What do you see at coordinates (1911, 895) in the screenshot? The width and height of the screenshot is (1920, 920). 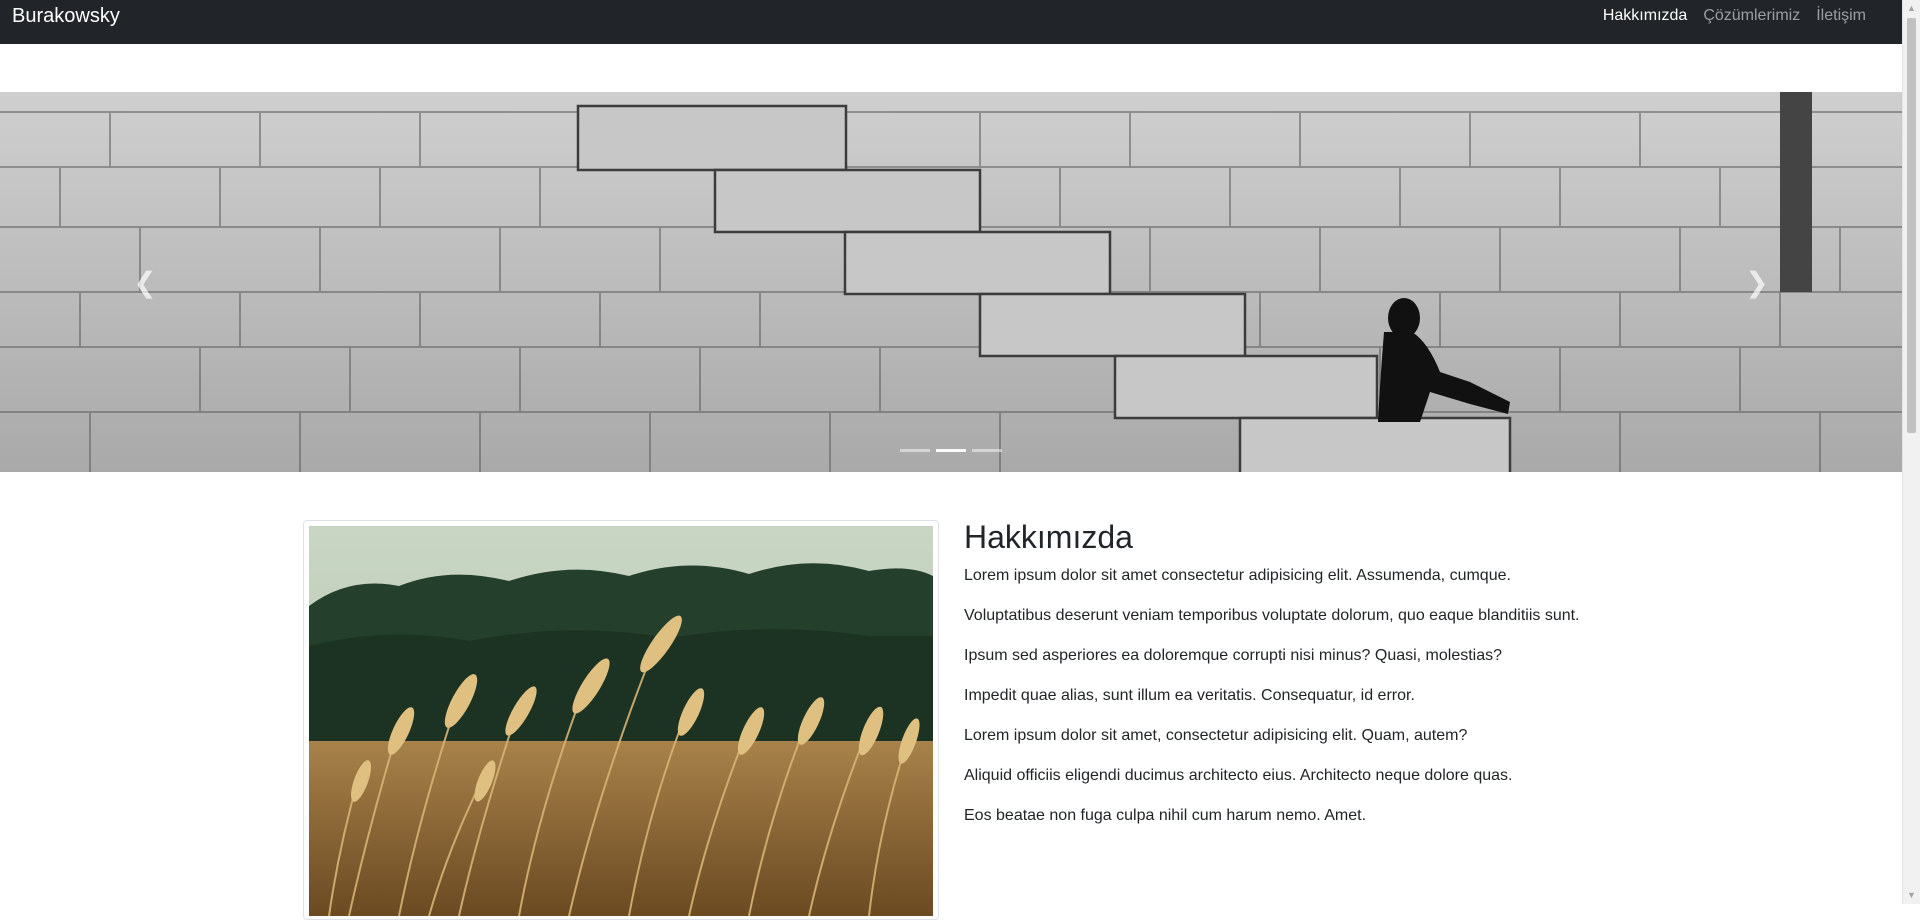 I see `scroll-down-arrow-icon: ▼` at bounding box center [1911, 895].